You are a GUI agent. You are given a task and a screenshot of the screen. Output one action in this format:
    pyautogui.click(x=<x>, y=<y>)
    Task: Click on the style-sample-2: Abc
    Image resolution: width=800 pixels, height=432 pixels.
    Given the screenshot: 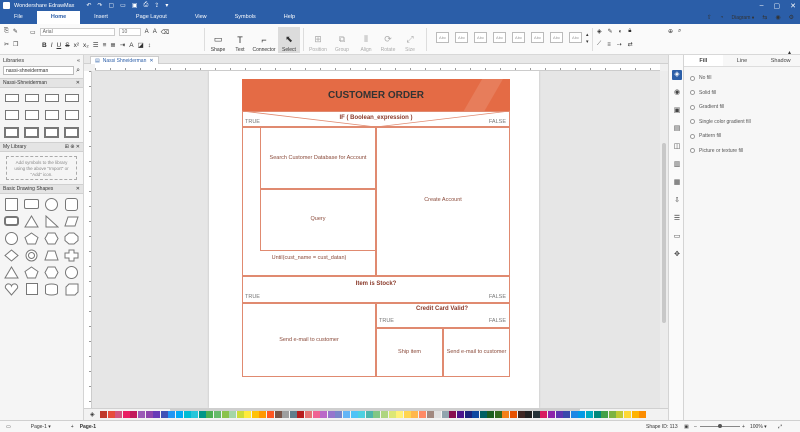 What is the action you would take?
    pyautogui.click(x=461, y=37)
    